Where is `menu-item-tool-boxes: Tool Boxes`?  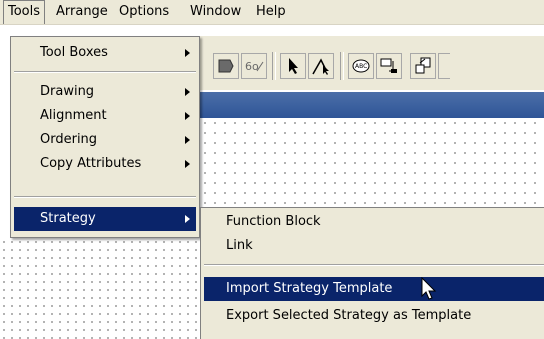 menu-item-tool-boxes: Tool Boxes is located at coordinates (105, 53).